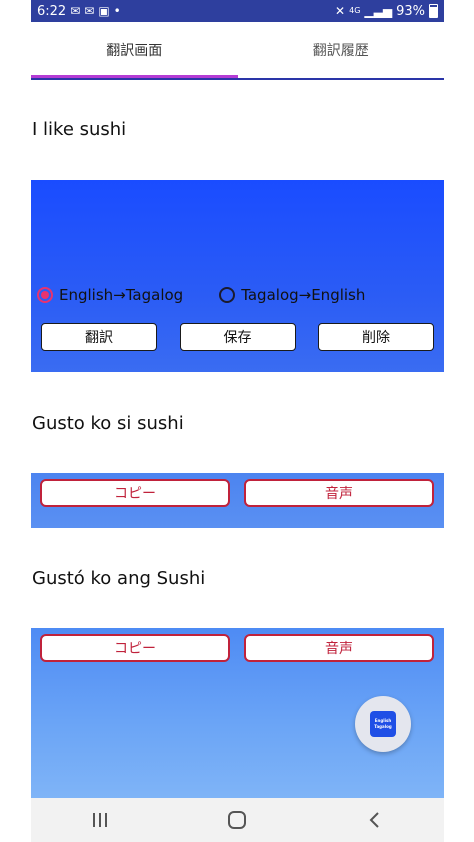 The image size is (474, 842). What do you see at coordinates (339, 648) in the screenshot?
I see `voice-button-2: 音声` at bounding box center [339, 648].